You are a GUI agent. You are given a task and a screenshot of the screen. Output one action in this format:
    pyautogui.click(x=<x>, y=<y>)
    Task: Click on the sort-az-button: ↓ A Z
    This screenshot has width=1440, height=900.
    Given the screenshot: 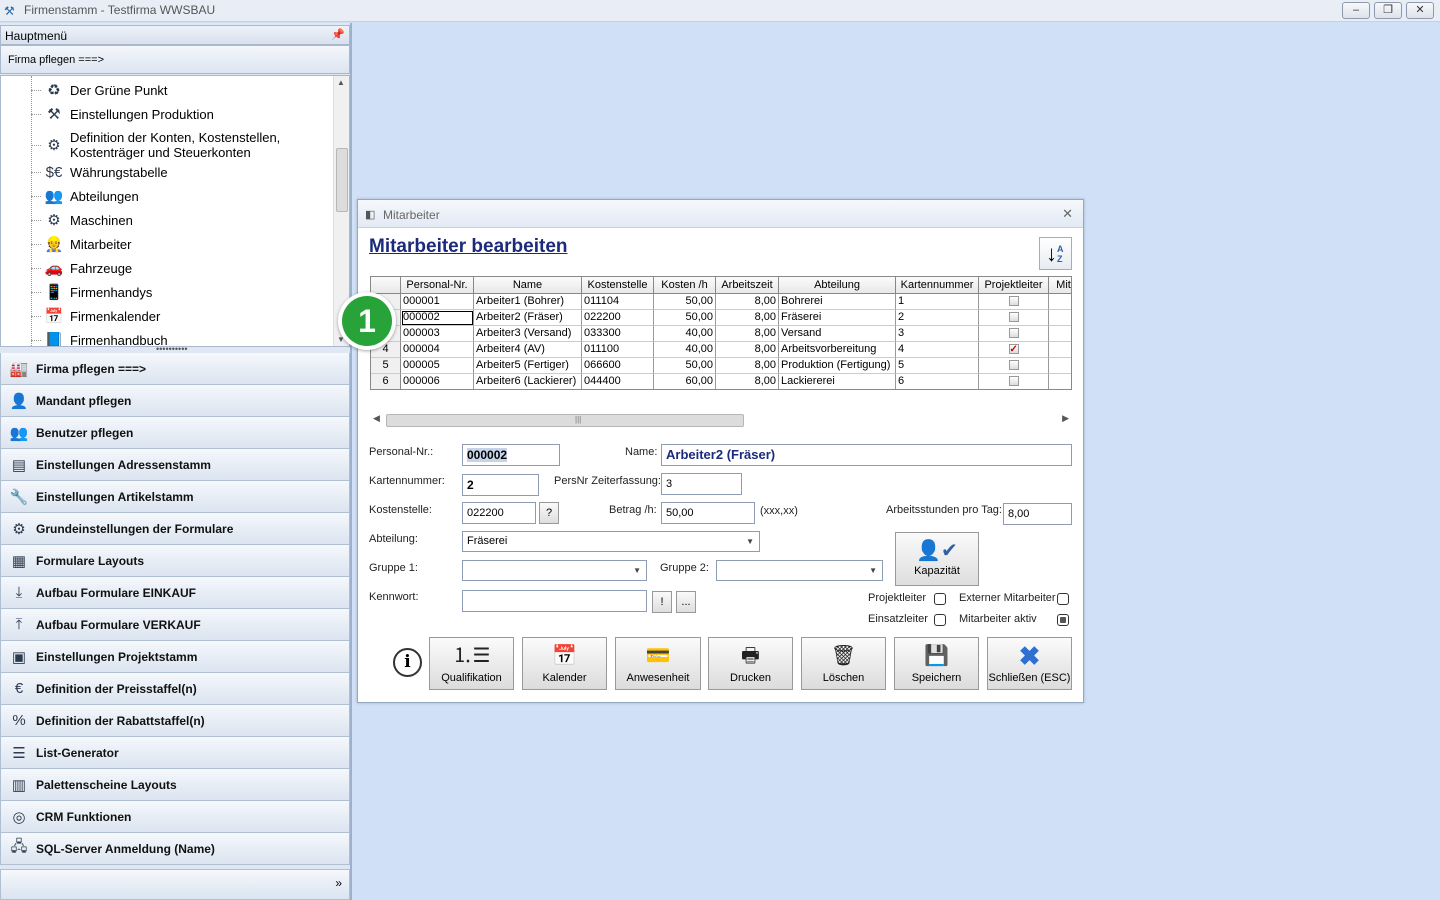 What is the action you would take?
    pyautogui.click(x=1055, y=253)
    